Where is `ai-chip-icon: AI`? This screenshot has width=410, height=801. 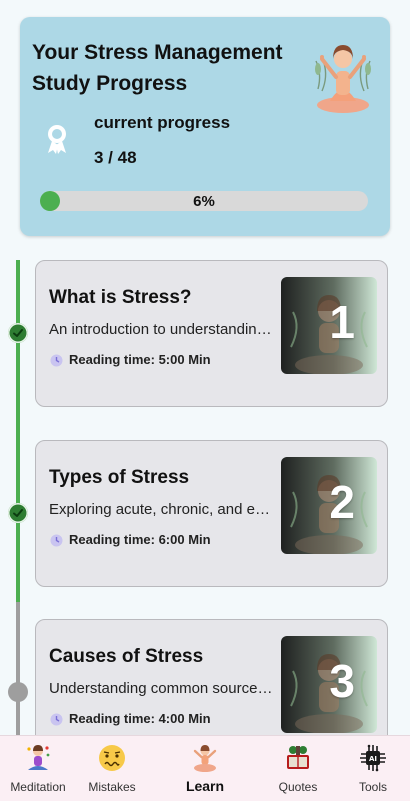
ai-chip-icon: AI is located at coordinates (373, 758).